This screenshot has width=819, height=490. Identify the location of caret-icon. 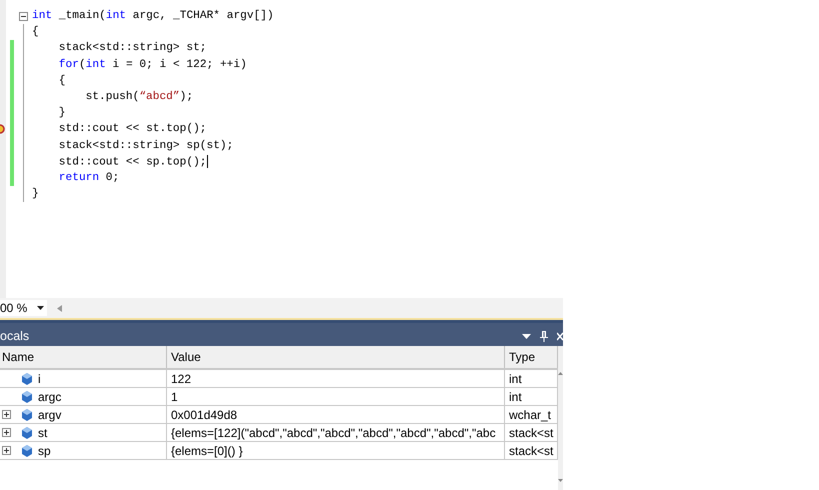
(40, 308).